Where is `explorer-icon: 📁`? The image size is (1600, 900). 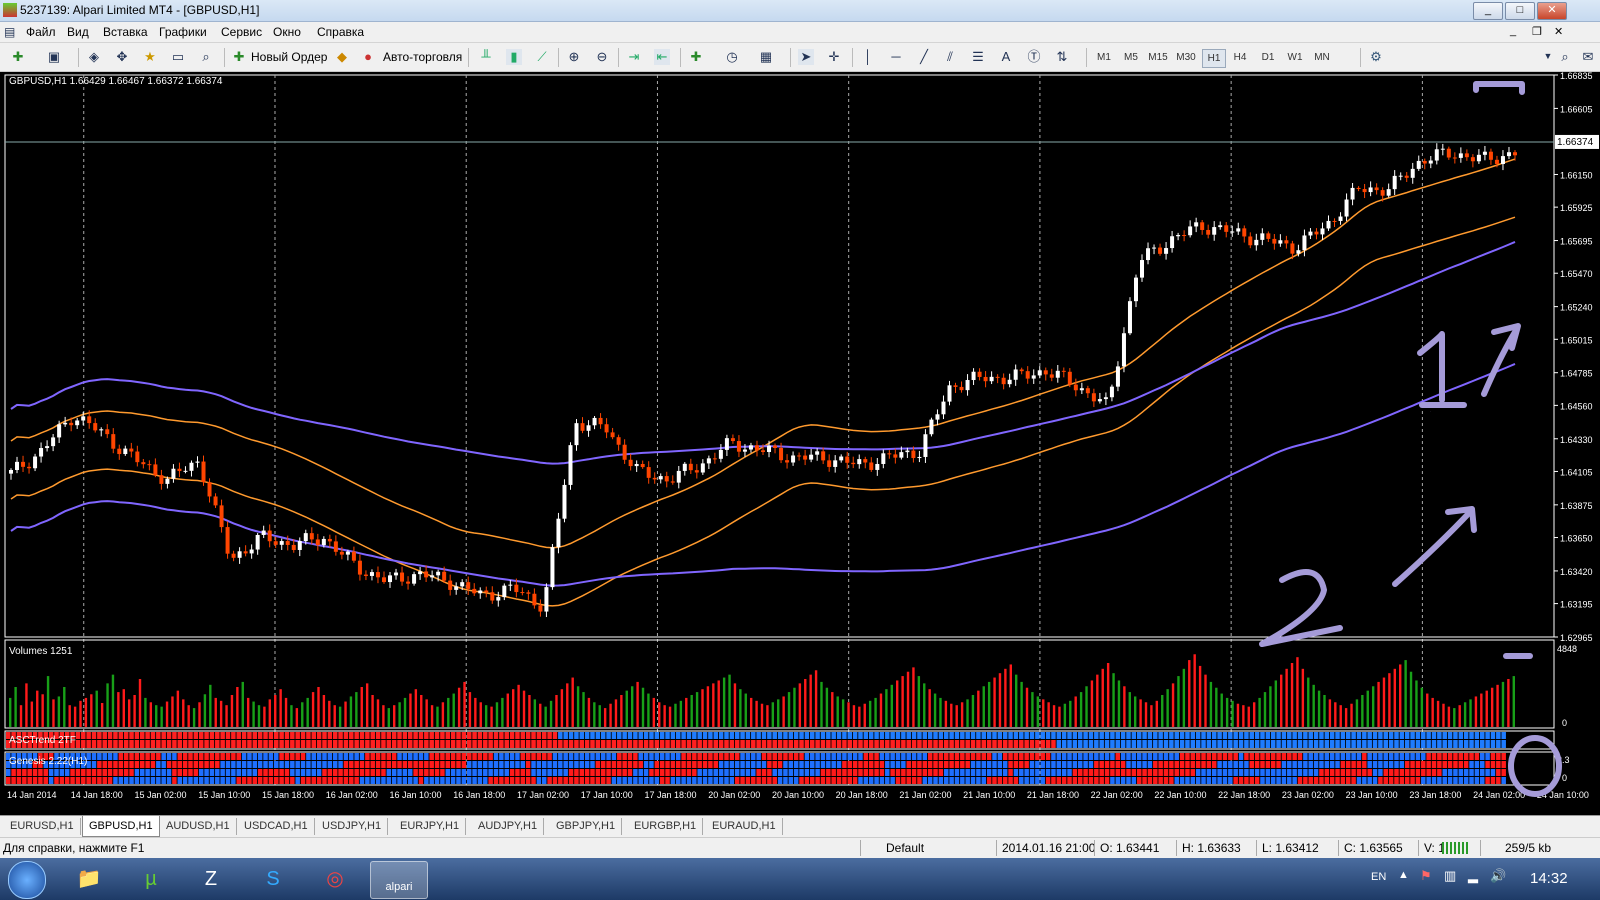 explorer-icon: 📁 is located at coordinates (89, 879).